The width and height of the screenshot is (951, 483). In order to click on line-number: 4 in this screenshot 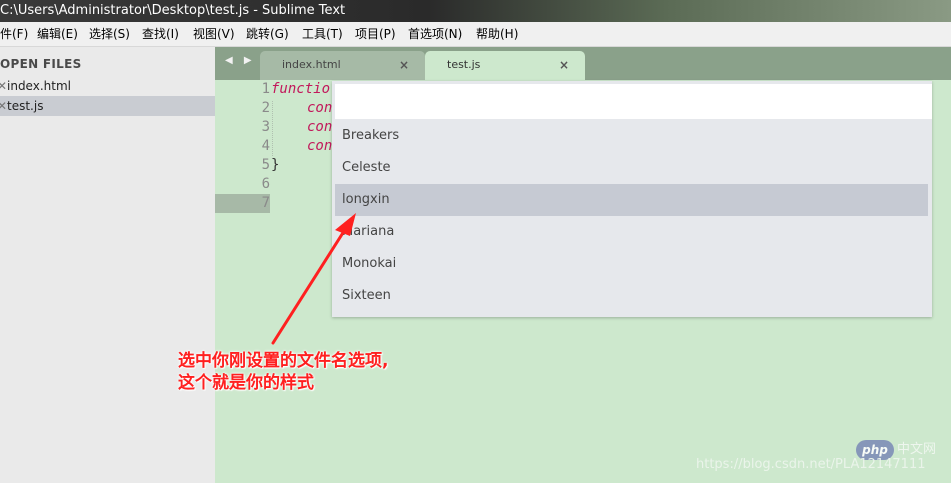, I will do `click(265, 146)`.